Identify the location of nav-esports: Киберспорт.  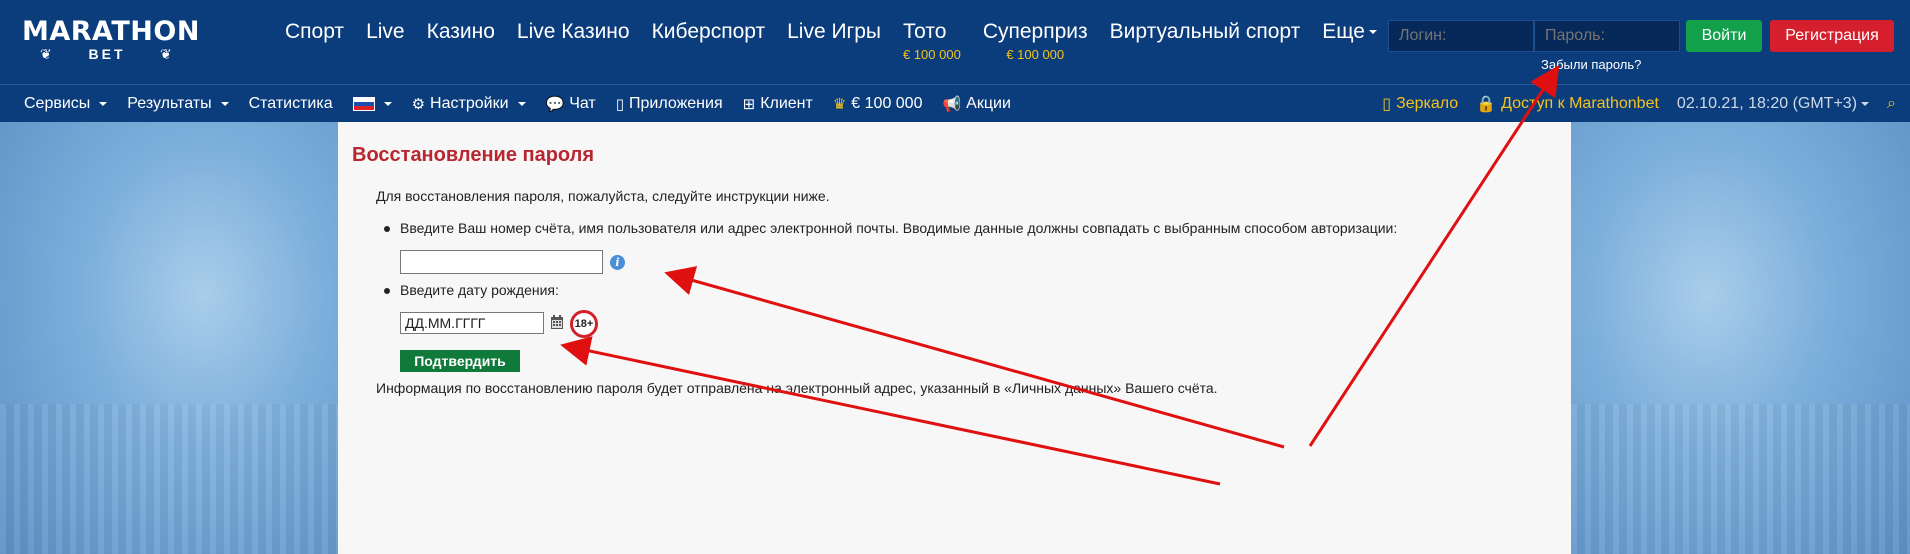
(709, 42).